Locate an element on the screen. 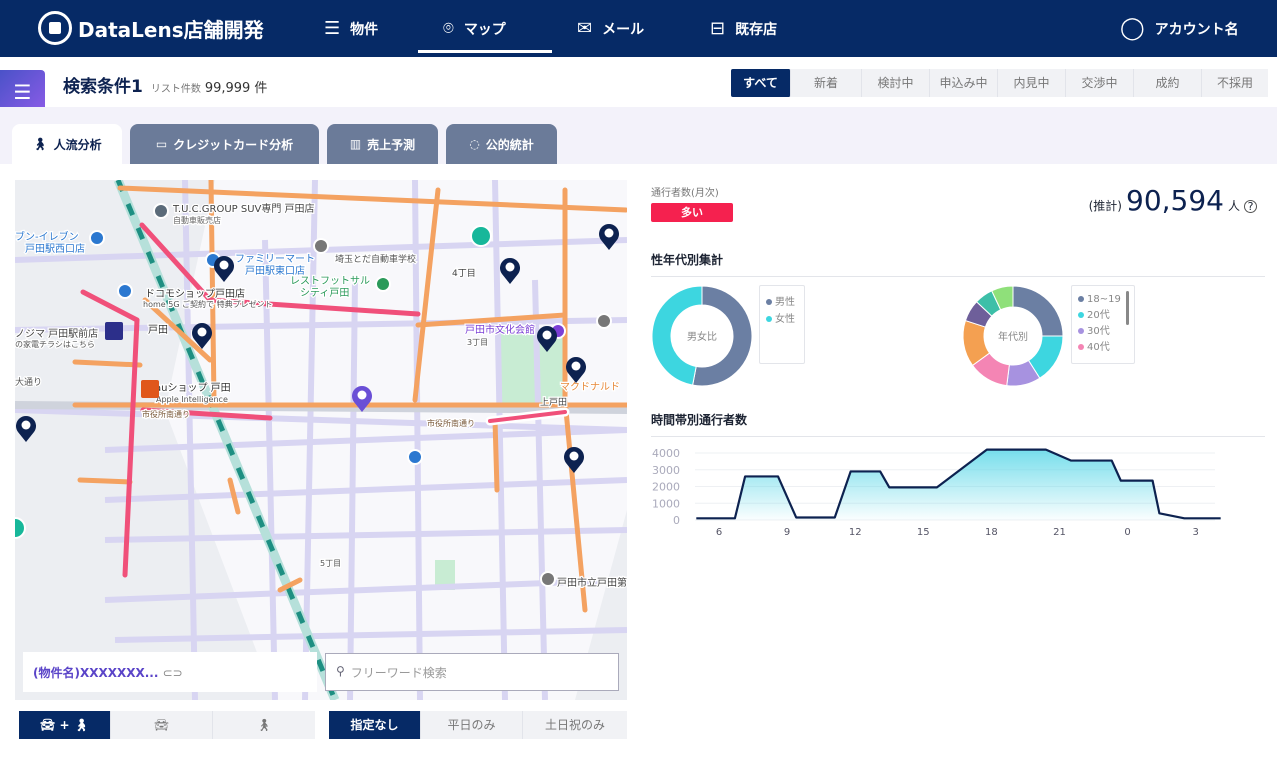 Image resolution: width=1277 pixels, height=758 pixels. map-label: 戸田 is located at coordinates (158, 330).